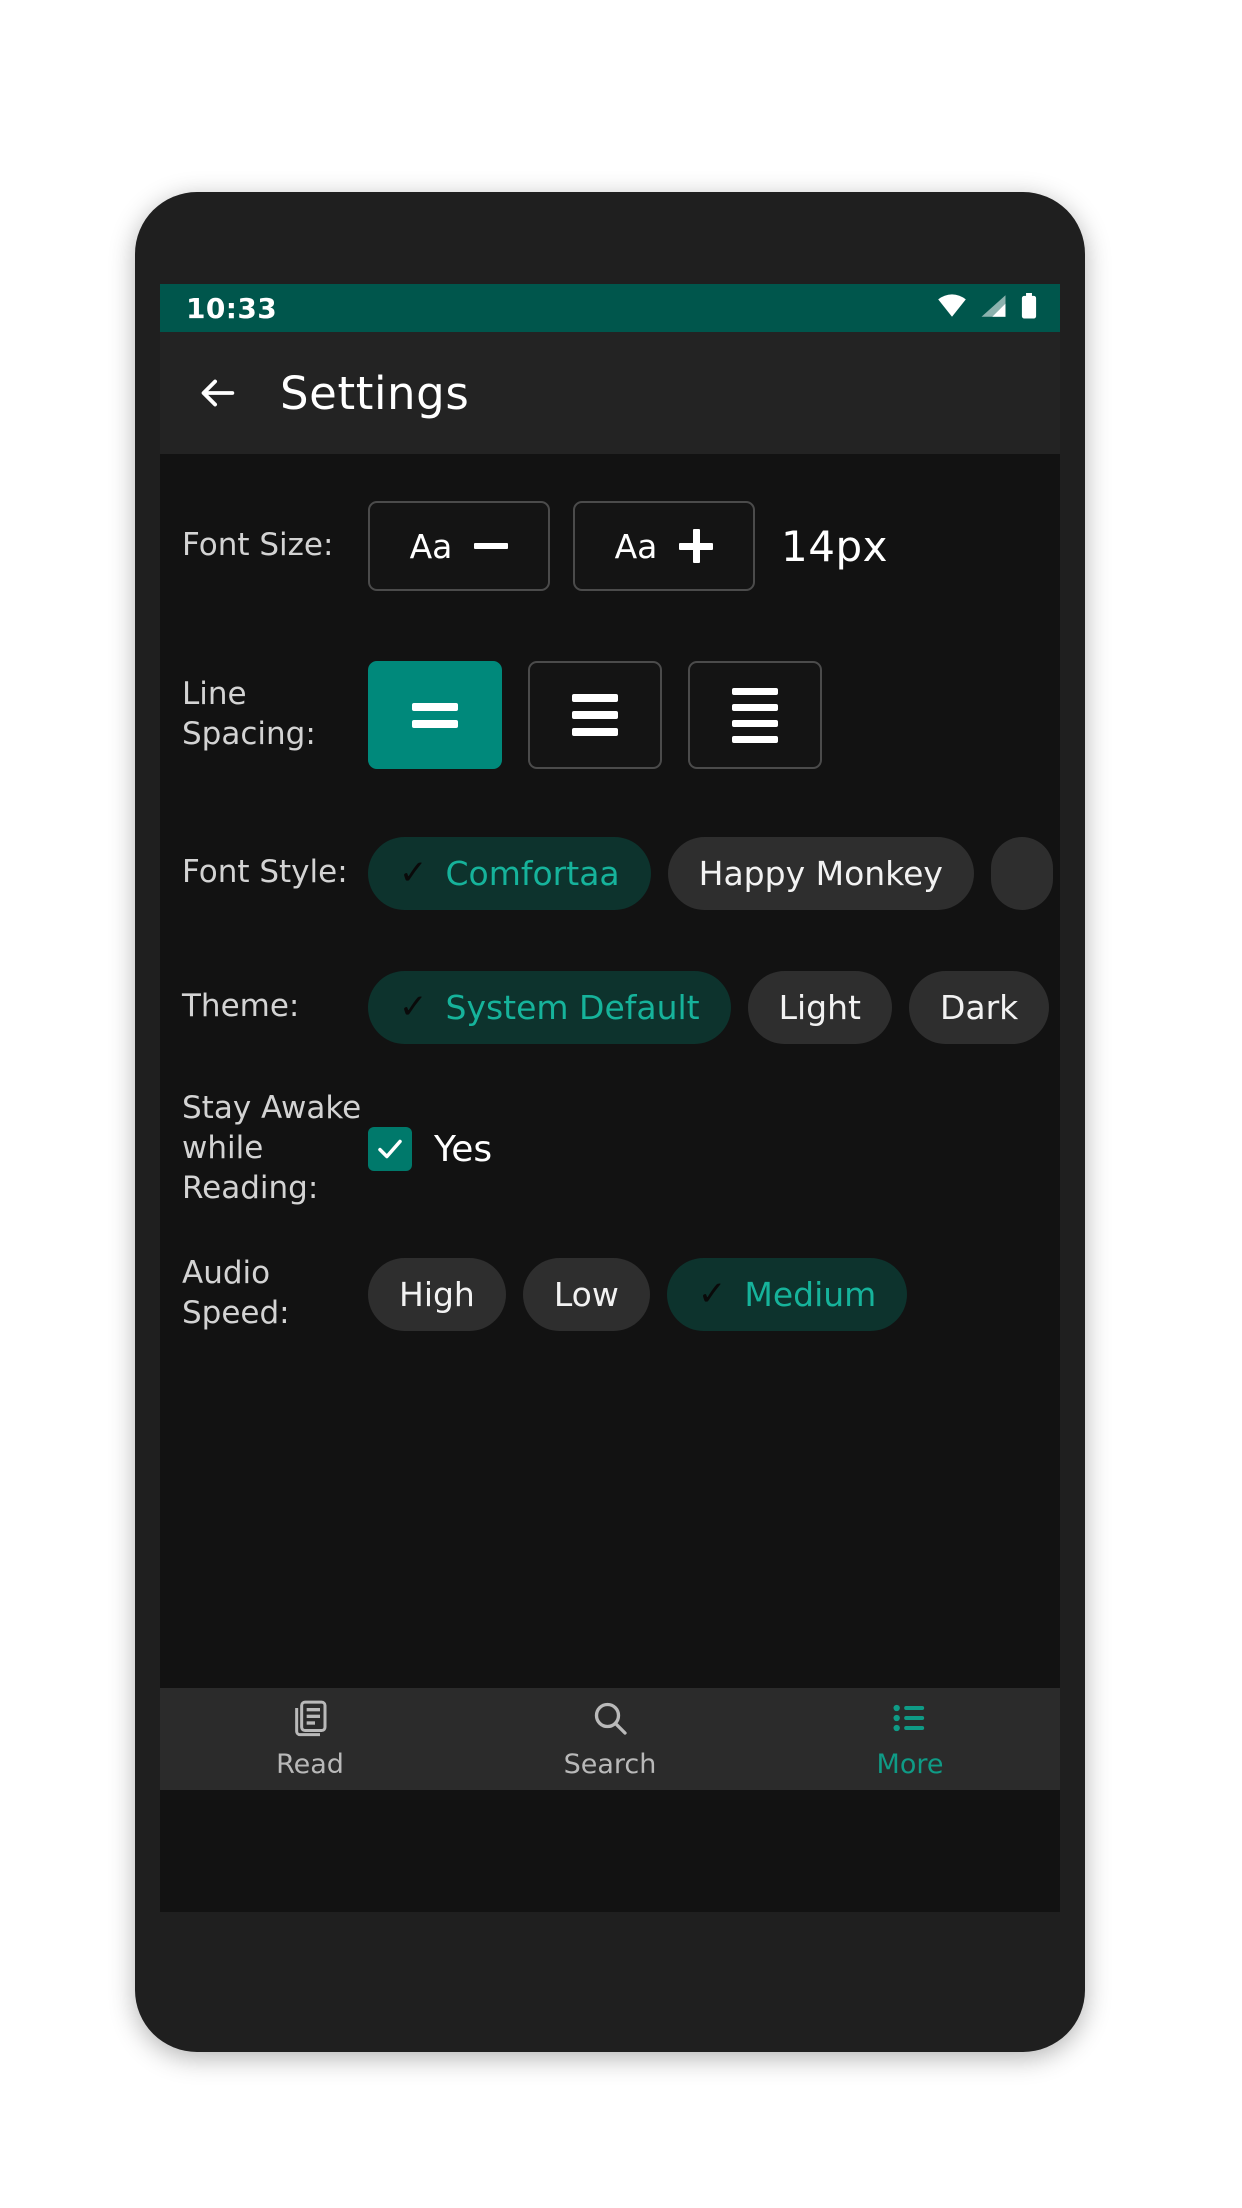 This screenshot has width=1242, height=2208. What do you see at coordinates (610, 393) in the screenshot?
I see `app-bar: Settings` at bounding box center [610, 393].